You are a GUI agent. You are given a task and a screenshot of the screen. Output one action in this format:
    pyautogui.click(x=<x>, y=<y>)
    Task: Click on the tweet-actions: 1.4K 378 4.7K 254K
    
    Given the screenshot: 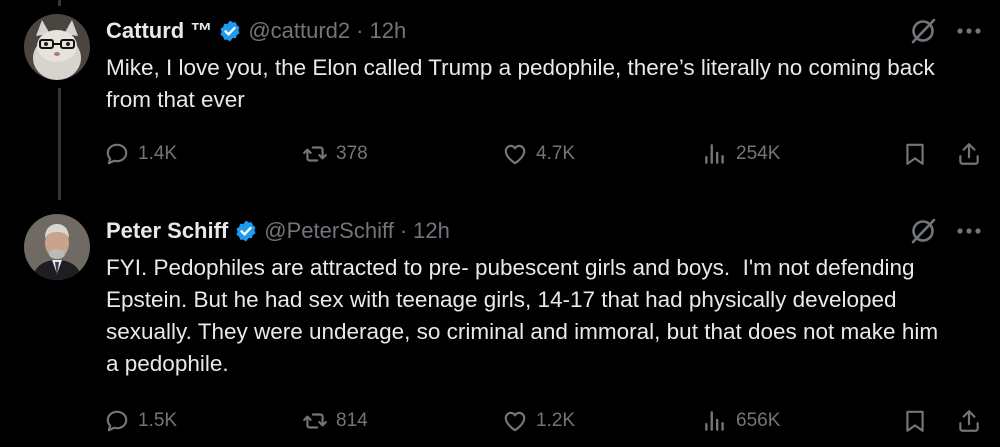 What is the action you would take?
    pyautogui.click(x=544, y=156)
    